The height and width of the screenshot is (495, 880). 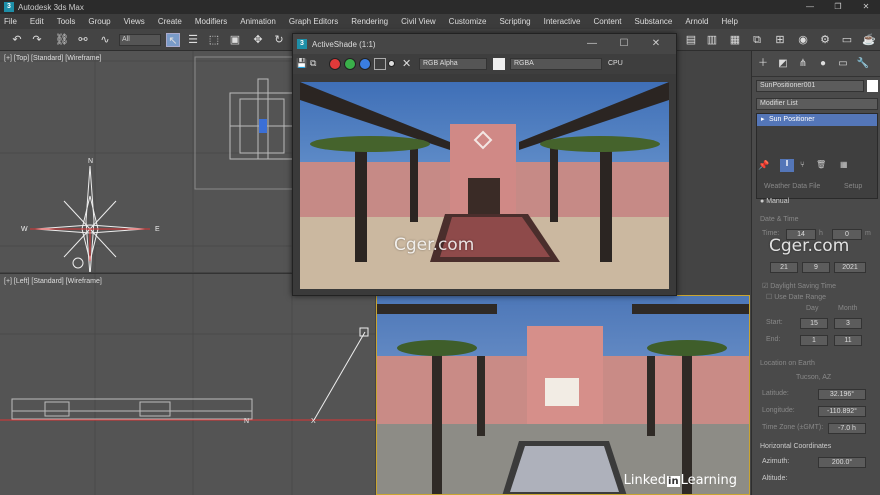 I want to click on month-spinner: 9, so click(x=816, y=267).